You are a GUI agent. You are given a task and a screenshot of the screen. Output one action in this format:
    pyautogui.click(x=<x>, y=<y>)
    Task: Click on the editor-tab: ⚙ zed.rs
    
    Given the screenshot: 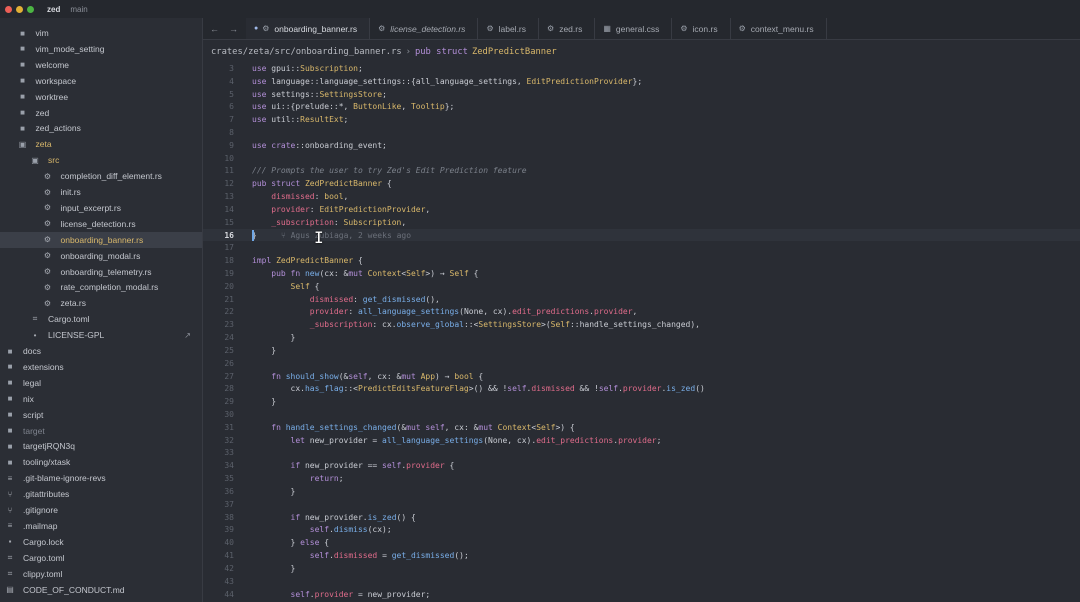 What is the action you would take?
    pyautogui.click(x=567, y=28)
    